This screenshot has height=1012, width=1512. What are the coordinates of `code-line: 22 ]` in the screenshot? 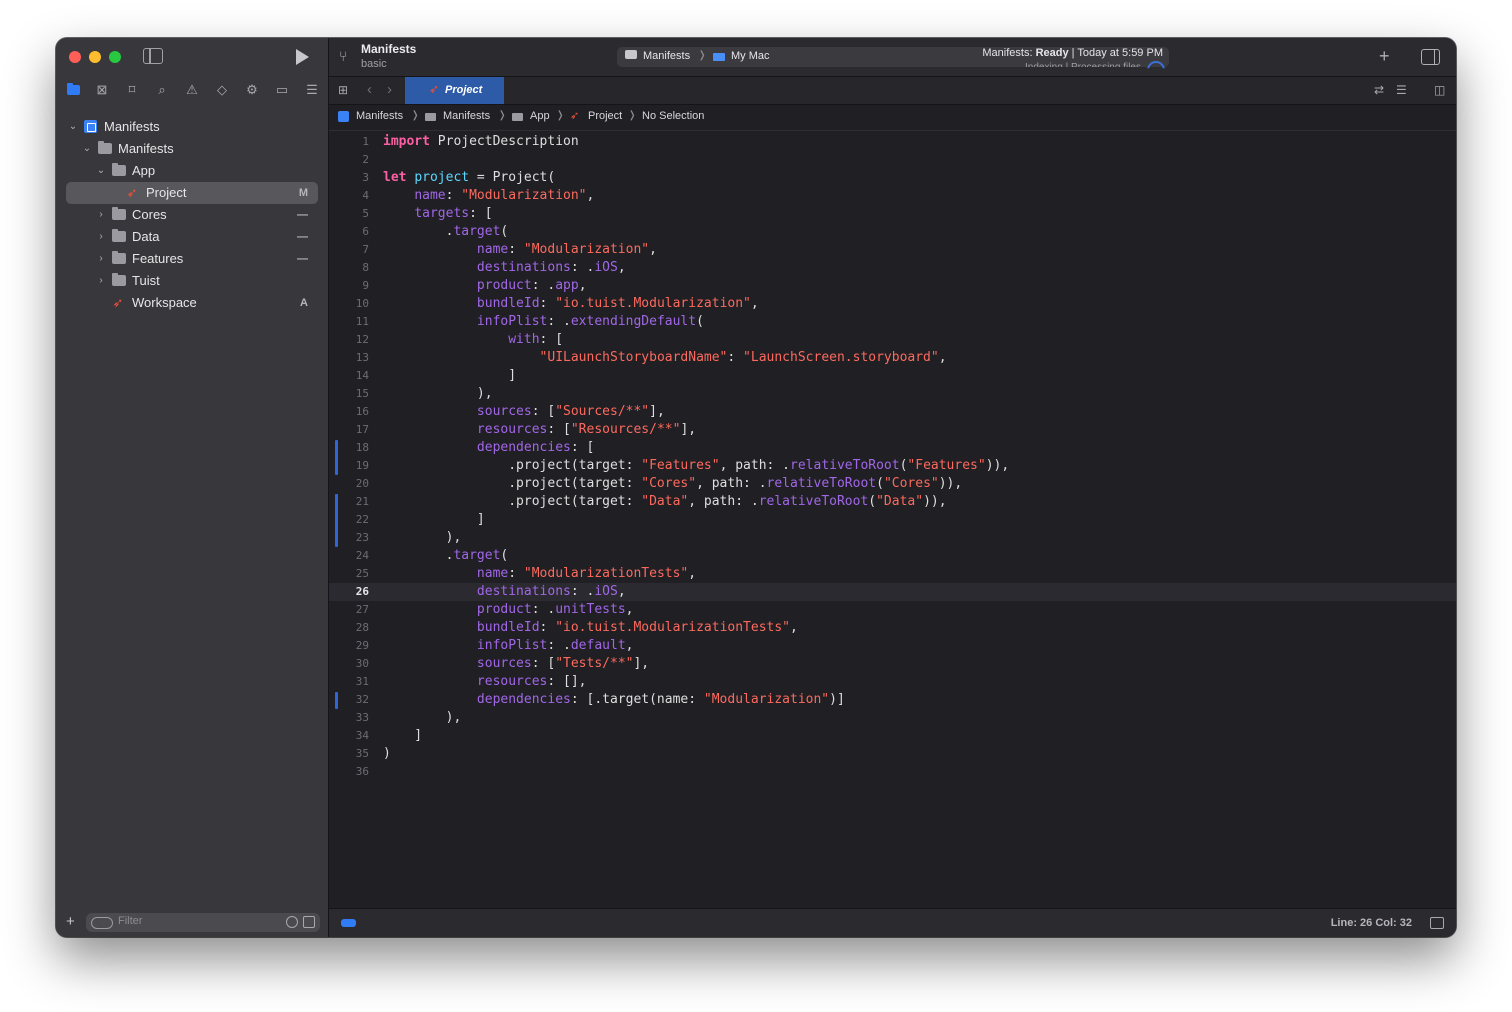 It's located at (892, 520).